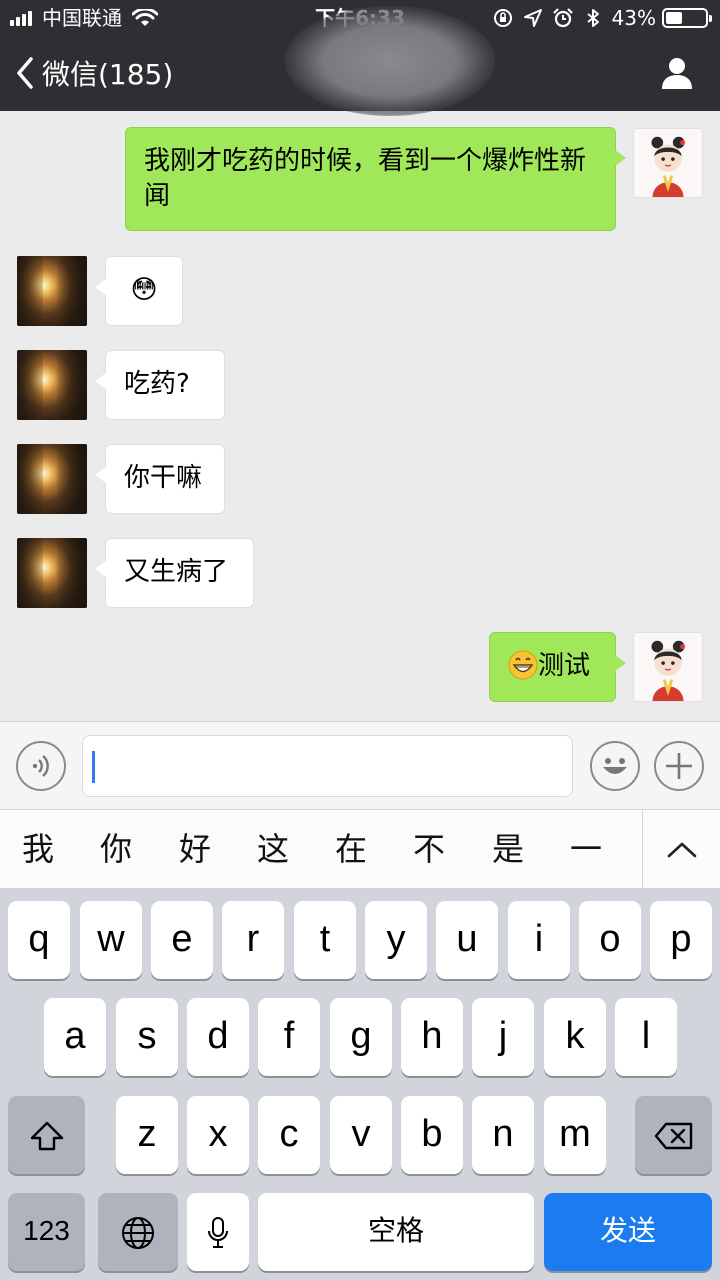  What do you see at coordinates (273, 849) in the screenshot?
I see `candidate-item: 这` at bounding box center [273, 849].